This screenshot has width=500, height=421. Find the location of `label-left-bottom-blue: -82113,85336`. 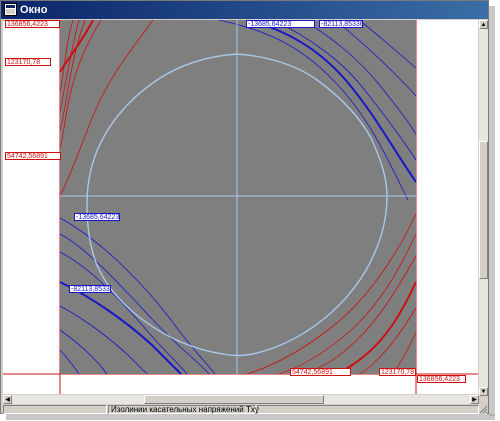

label-left-bottom-blue: -82113,85336 is located at coordinates (90, 289).